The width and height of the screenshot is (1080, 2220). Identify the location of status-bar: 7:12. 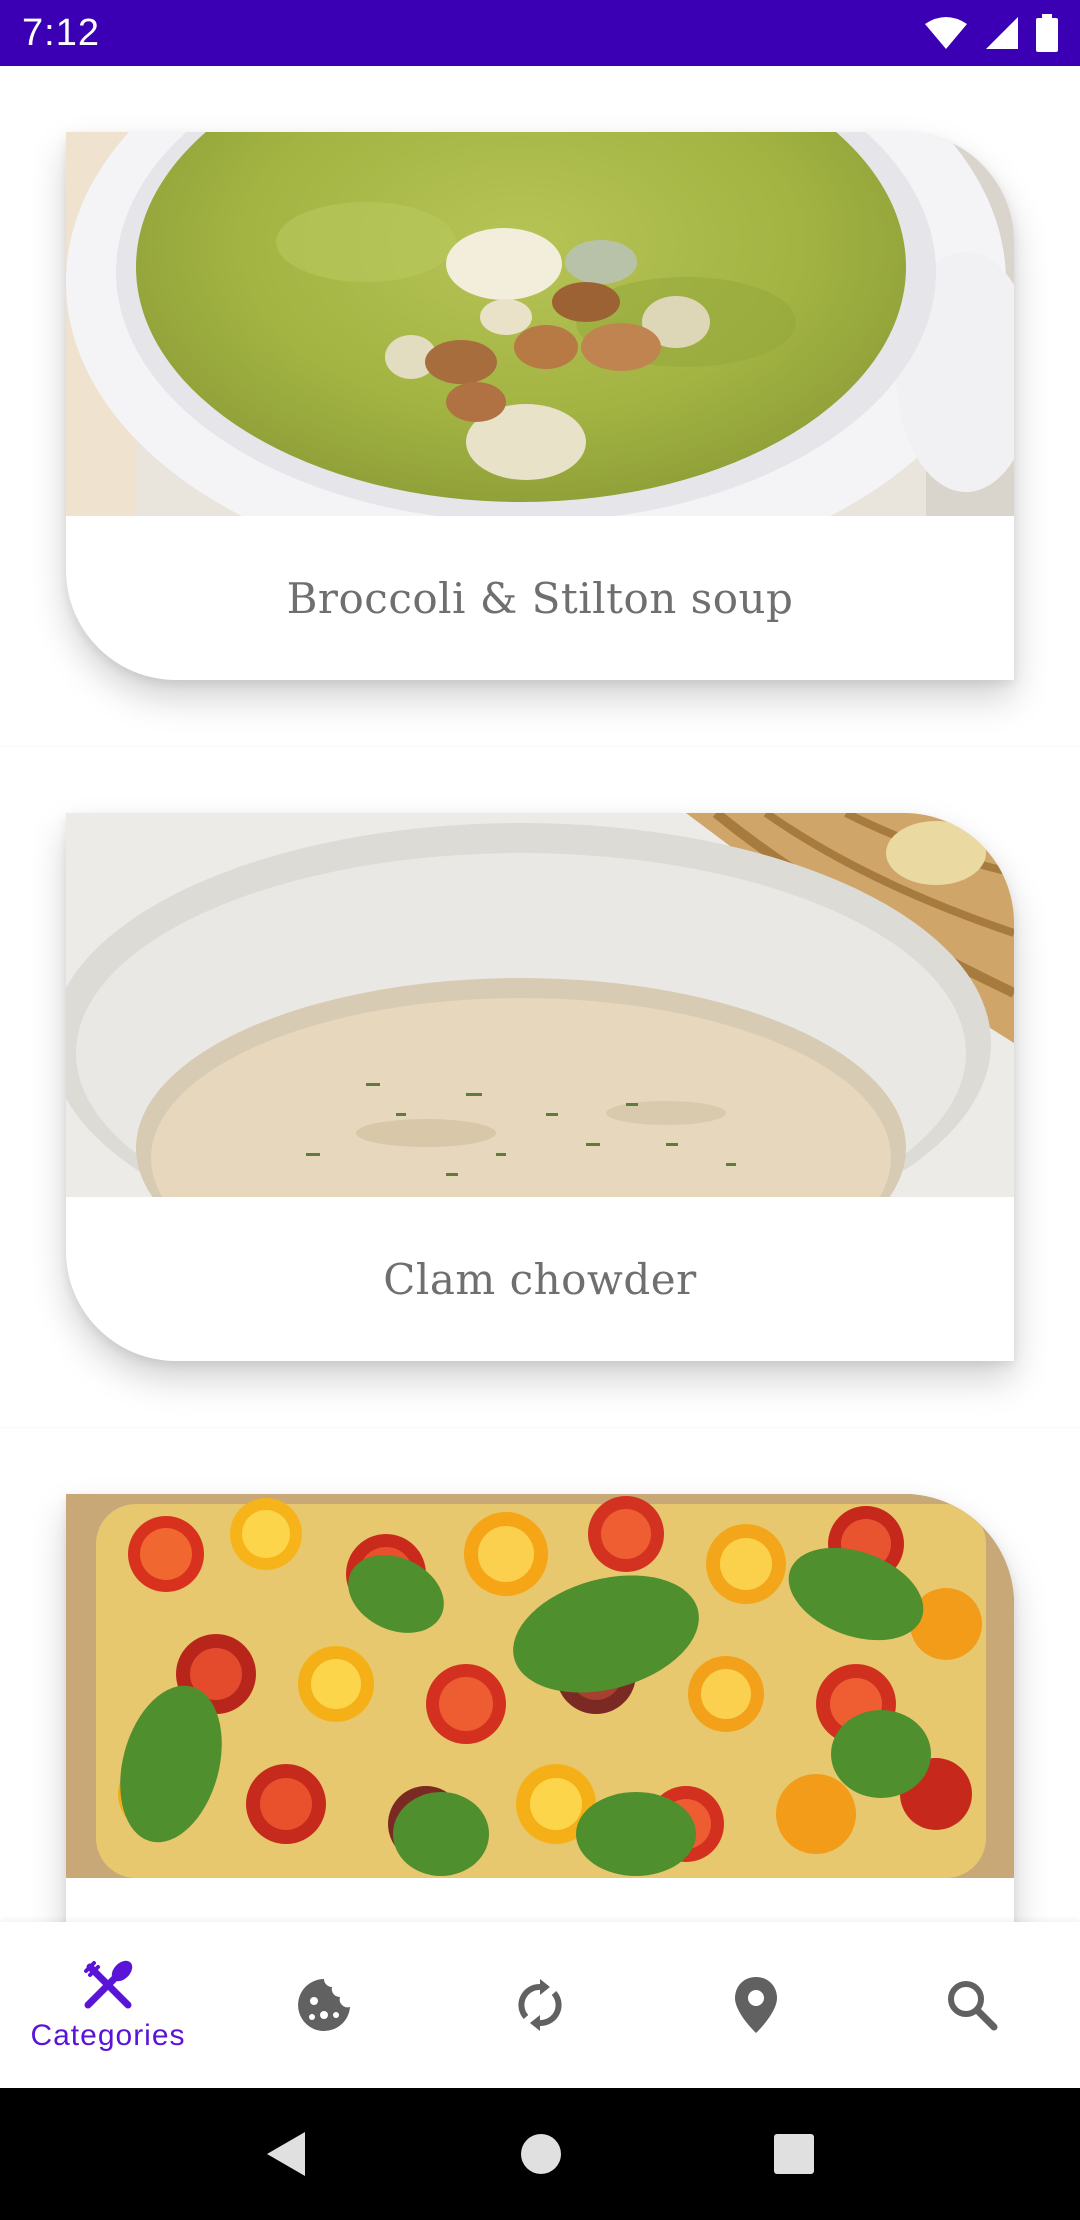
(540, 33).